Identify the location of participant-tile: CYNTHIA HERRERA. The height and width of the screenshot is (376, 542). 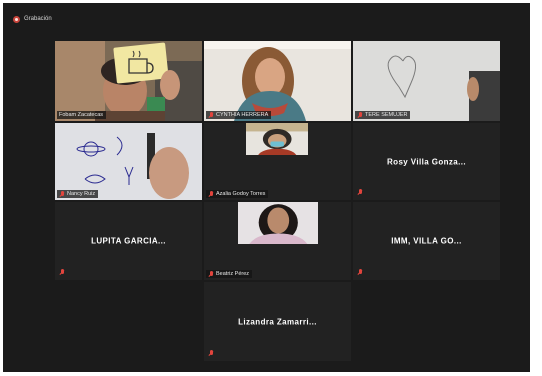
(277, 81).